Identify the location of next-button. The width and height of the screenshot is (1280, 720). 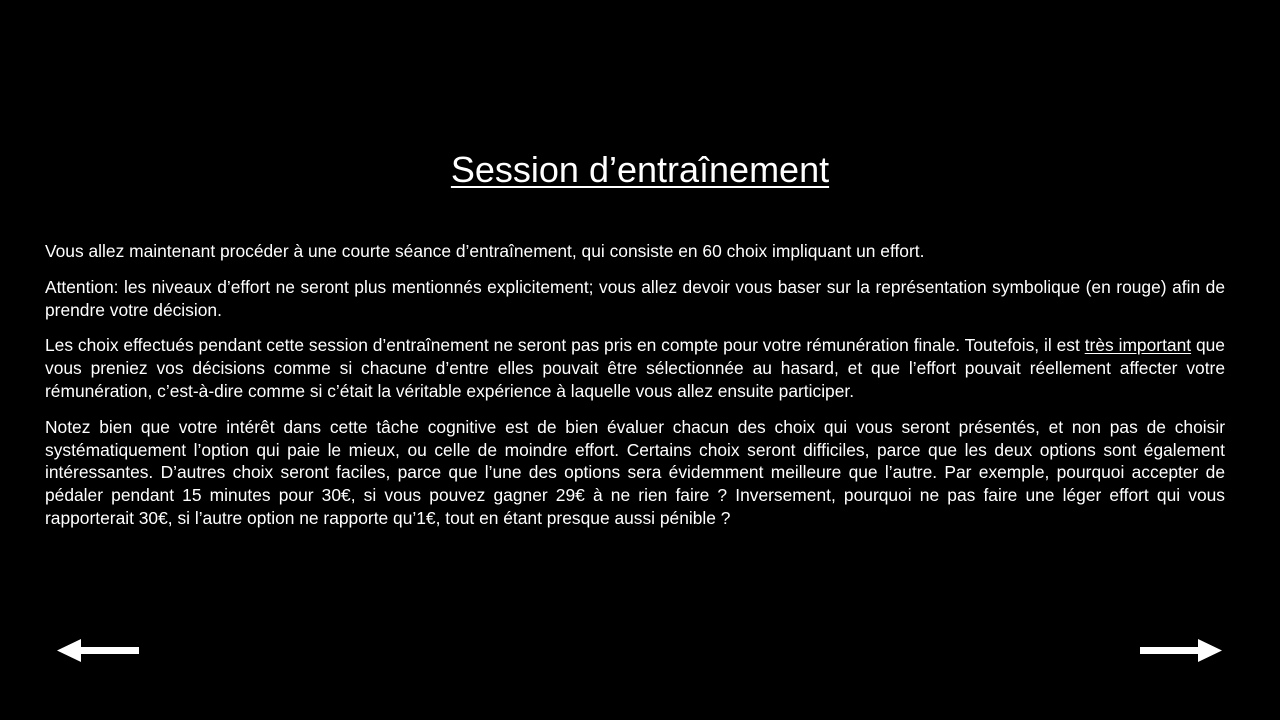
(1180, 651).